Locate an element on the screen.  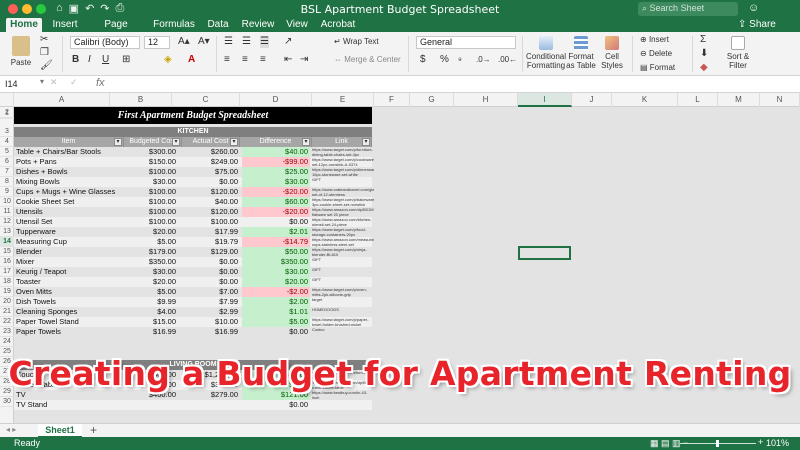
share-button: ⇪ Share is located at coordinates (757, 25).